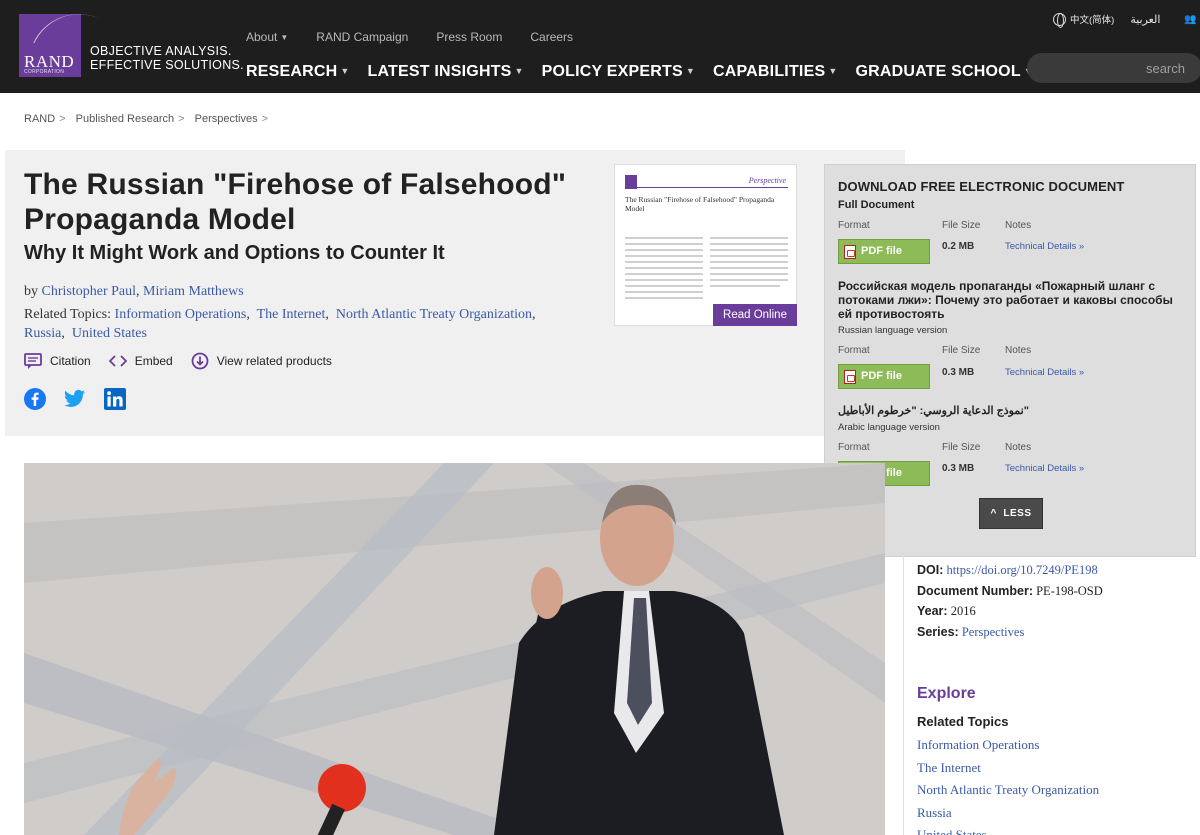  What do you see at coordinates (274, 361) in the screenshot?
I see `view-related-label: View related products` at bounding box center [274, 361].